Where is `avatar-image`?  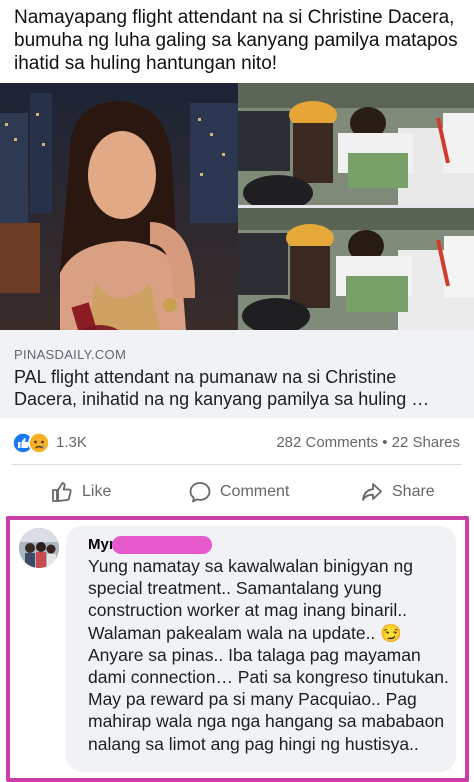 avatar-image is located at coordinates (39, 548).